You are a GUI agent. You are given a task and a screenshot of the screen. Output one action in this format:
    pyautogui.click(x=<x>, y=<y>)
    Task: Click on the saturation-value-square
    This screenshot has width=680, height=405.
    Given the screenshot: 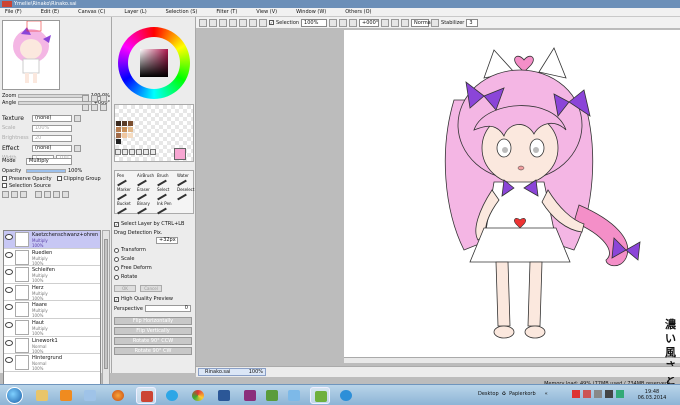 What is the action you would take?
    pyautogui.click(x=154, y=63)
    